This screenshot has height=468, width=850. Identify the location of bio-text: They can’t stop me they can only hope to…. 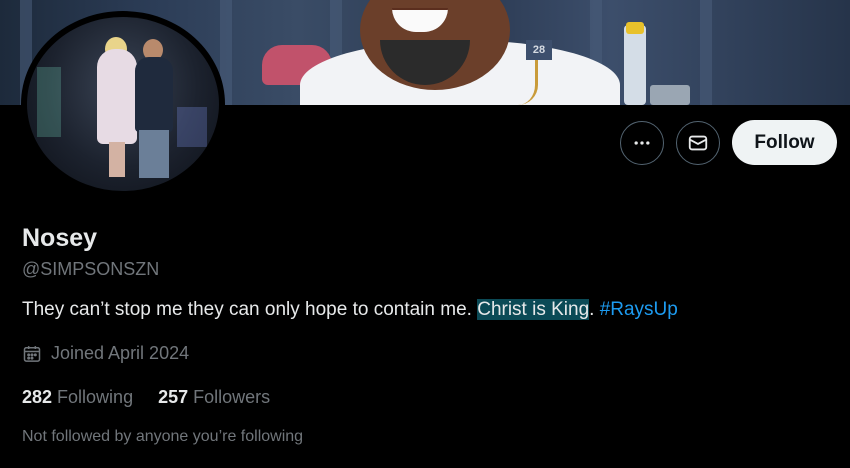
(247, 309).